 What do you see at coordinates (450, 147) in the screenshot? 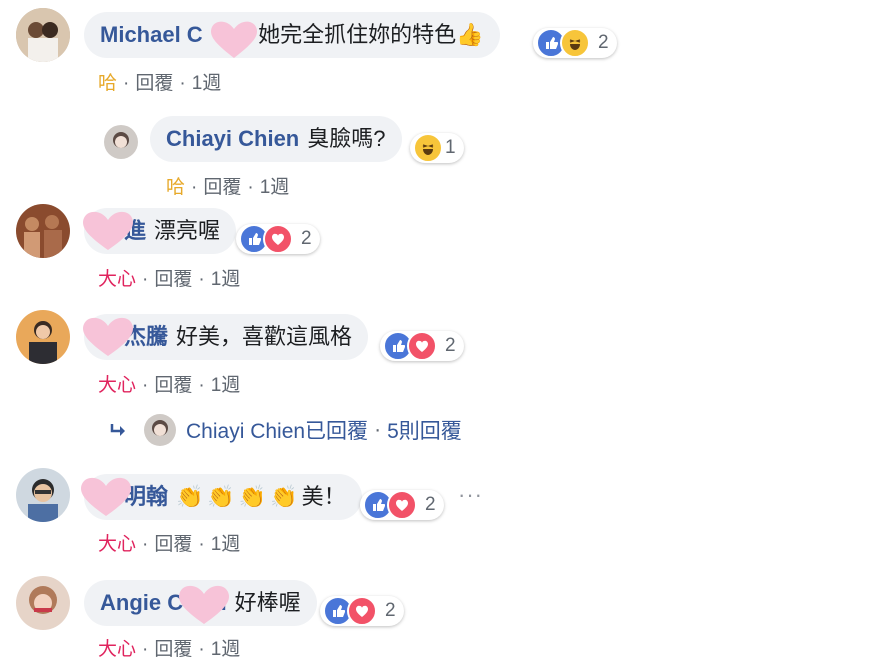
I see `reaction-count: 1` at bounding box center [450, 147].